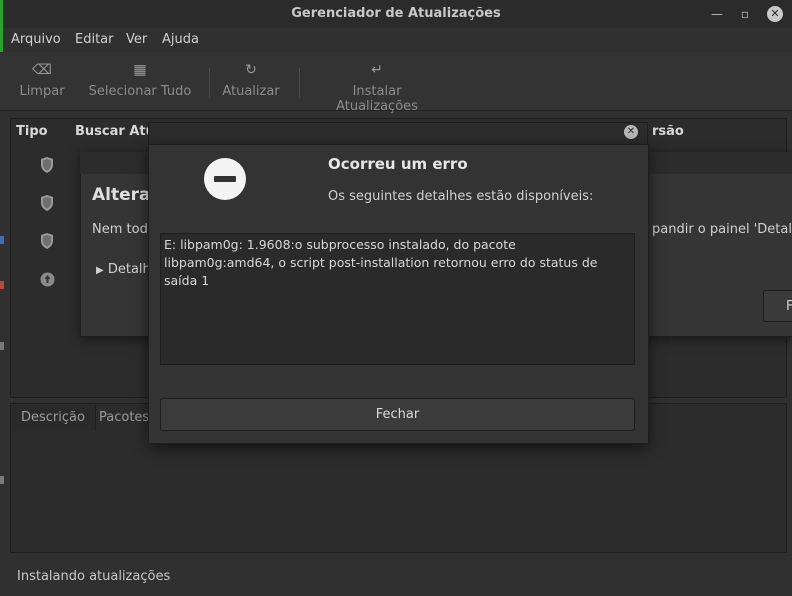  I want to click on select-all-icon: ▦, so click(140, 70).